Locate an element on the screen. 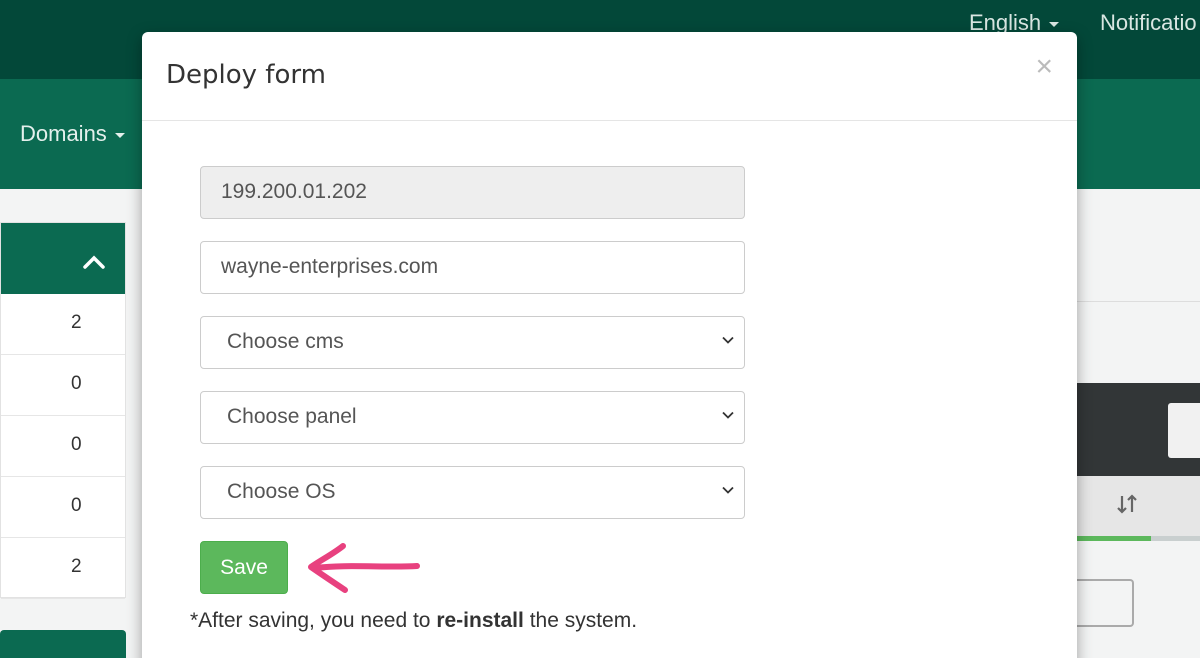 The image size is (1200, 658). os-select: Choose OS is located at coordinates (472, 492).